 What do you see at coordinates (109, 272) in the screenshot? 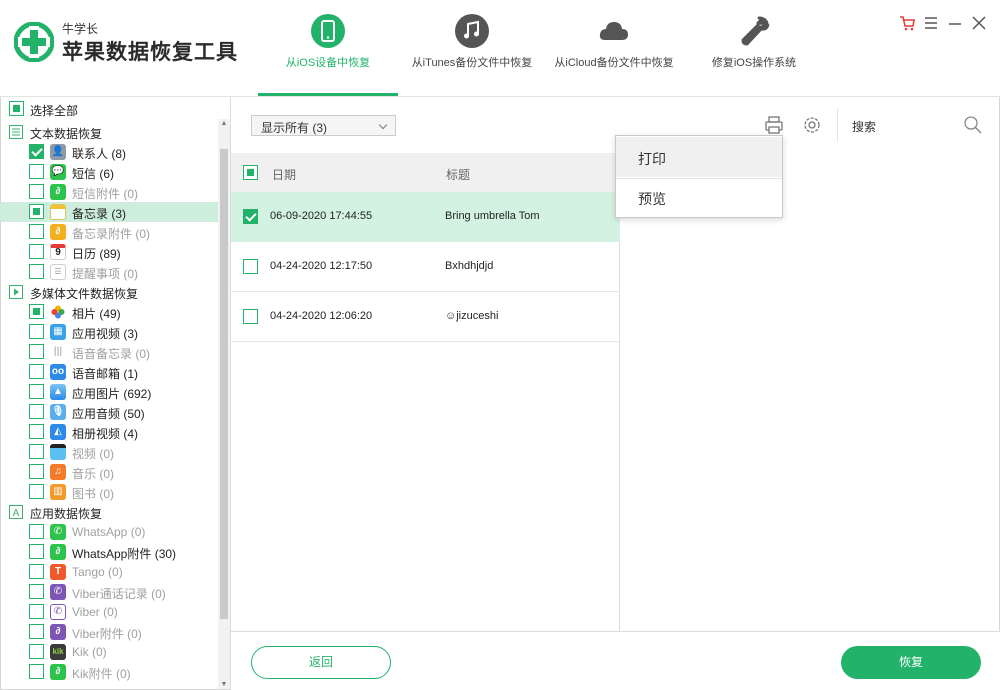
I see `sidebar-item-reminders: ☰ 提醒事项 (0)` at bounding box center [109, 272].